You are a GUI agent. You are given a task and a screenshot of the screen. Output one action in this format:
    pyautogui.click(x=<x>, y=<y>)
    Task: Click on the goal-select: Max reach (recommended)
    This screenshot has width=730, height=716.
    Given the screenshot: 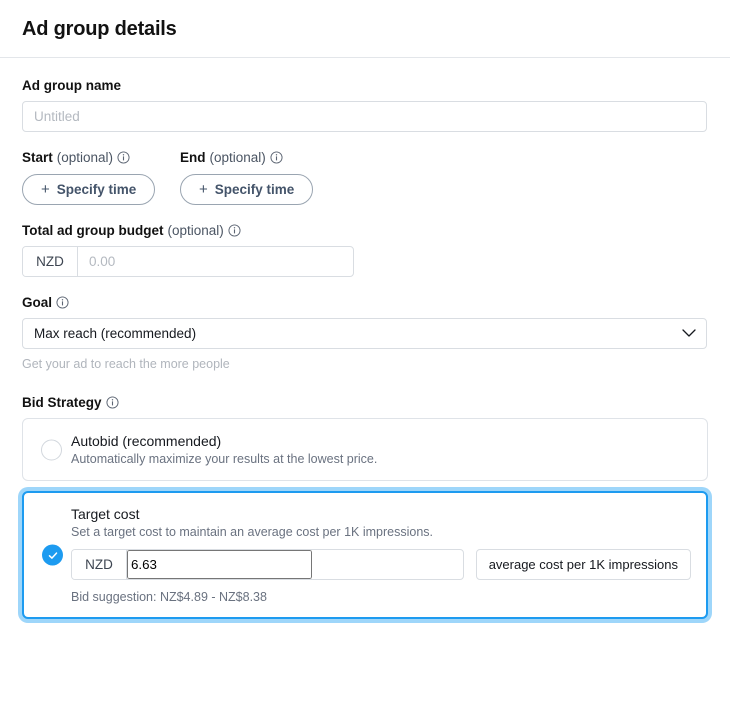 What is the action you would take?
    pyautogui.click(x=364, y=333)
    